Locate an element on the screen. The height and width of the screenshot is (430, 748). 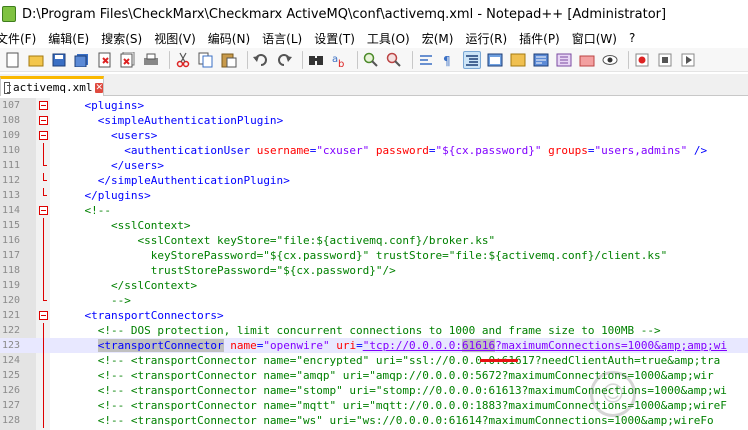
code-text: </users> is located at coordinates (137, 165).